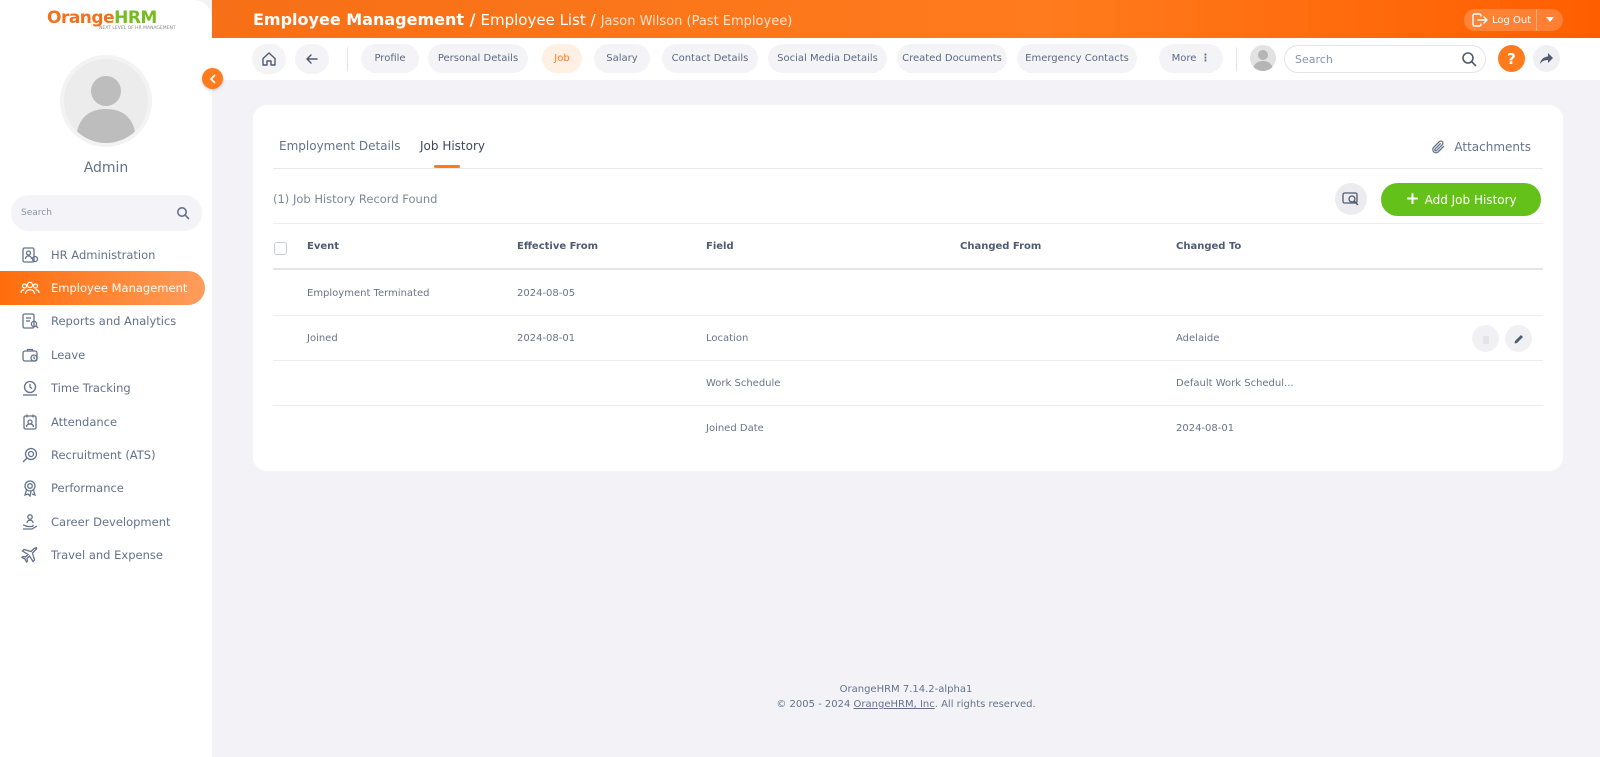 The height and width of the screenshot is (757, 1600). I want to click on sidebar-item-recruitment: Recruitment (ATS), so click(106, 454).